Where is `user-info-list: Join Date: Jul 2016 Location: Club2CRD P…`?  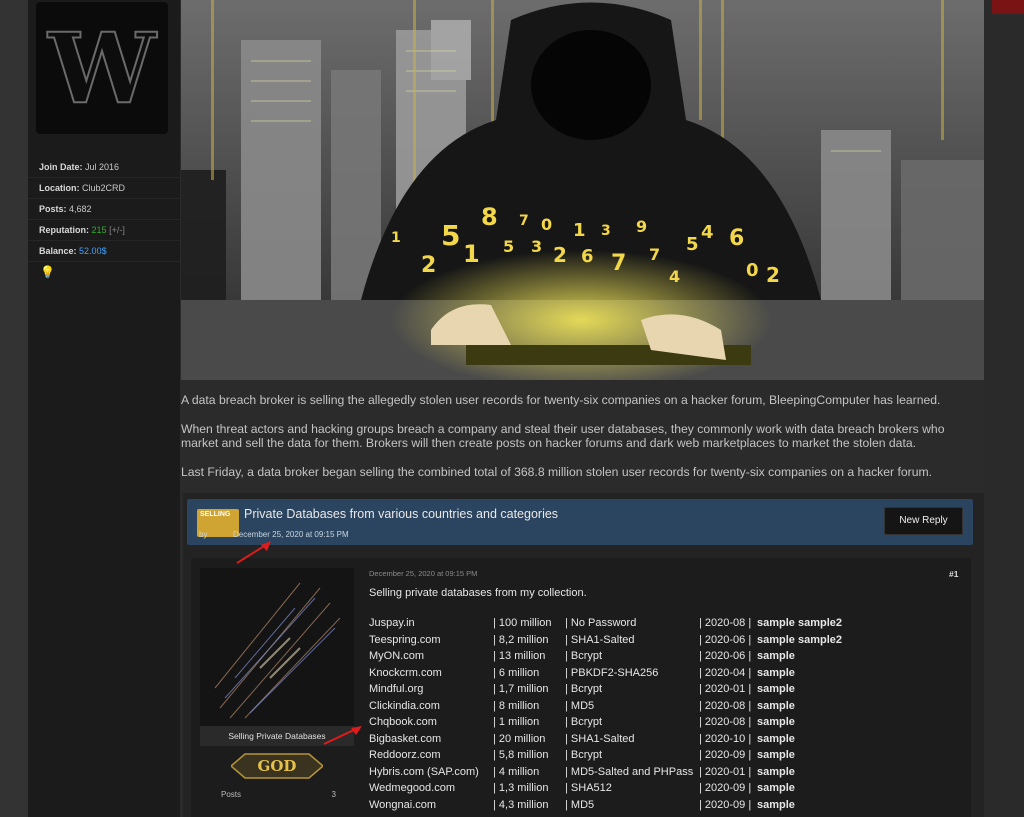 user-info-list: Join Date: Jul 2016 Location: Club2CRD P… is located at coordinates (104, 209).